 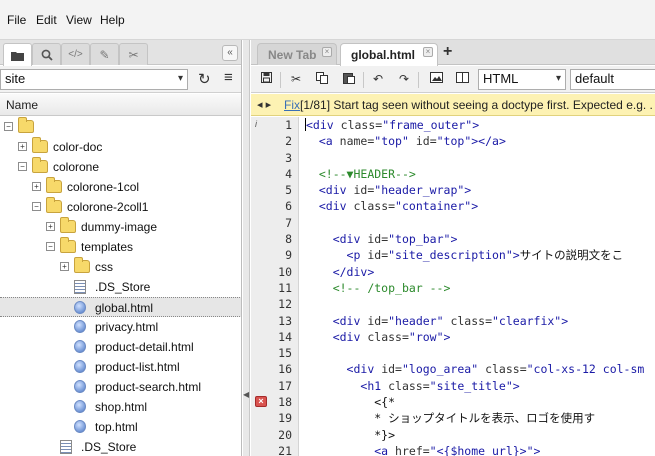 I want to click on collapse-arrow-icon: ◀, so click(x=246, y=394).